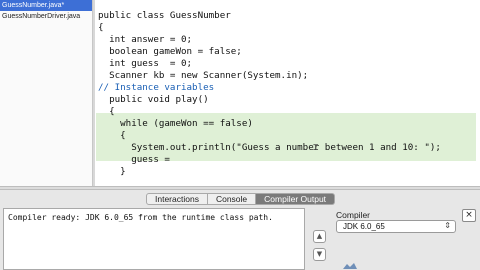  What do you see at coordinates (164, 15) in the screenshot?
I see `code-line: public class GuessNumber` at bounding box center [164, 15].